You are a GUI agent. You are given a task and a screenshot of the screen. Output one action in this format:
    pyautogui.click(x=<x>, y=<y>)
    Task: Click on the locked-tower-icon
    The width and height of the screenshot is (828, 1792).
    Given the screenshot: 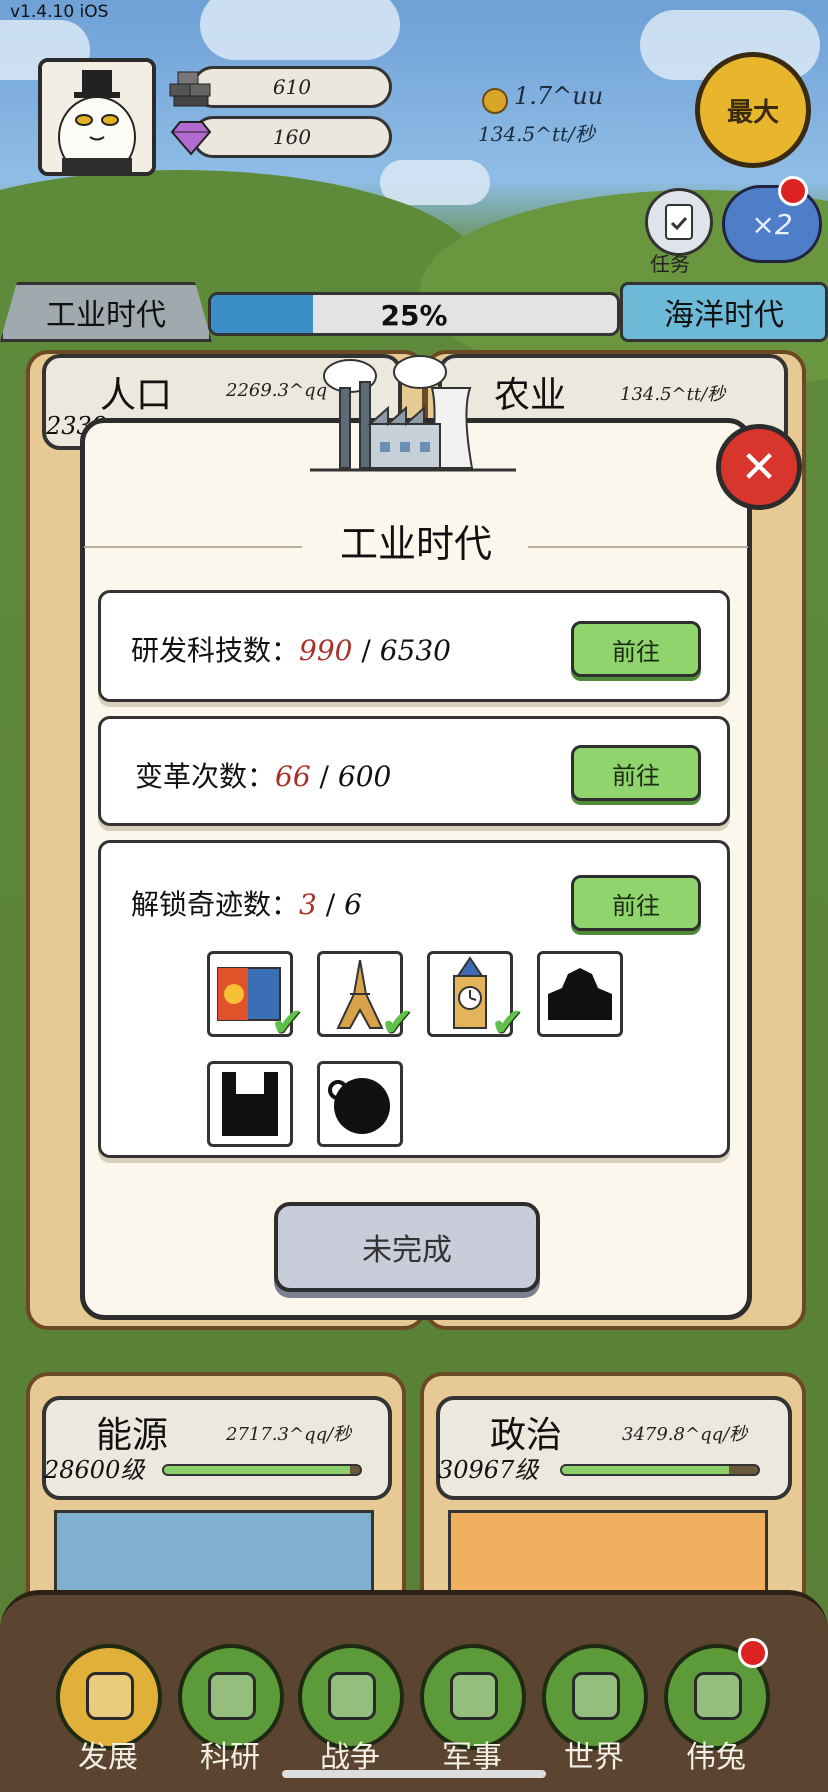 What is the action you would take?
    pyautogui.click(x=250, y=1104)
    